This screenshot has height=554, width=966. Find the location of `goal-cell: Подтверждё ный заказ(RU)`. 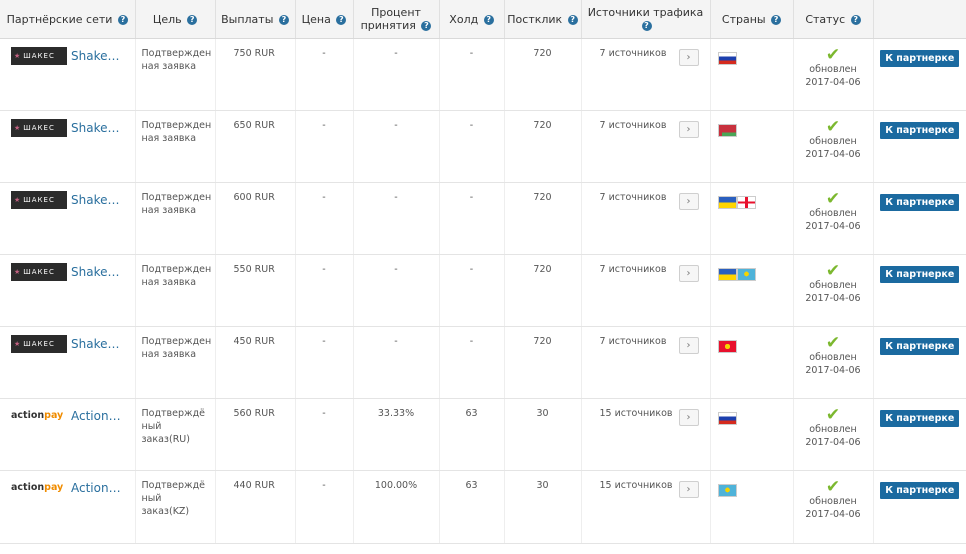

goal-cell: Подтверждё ный заказ(RU) is located at coordinates (175, 434).